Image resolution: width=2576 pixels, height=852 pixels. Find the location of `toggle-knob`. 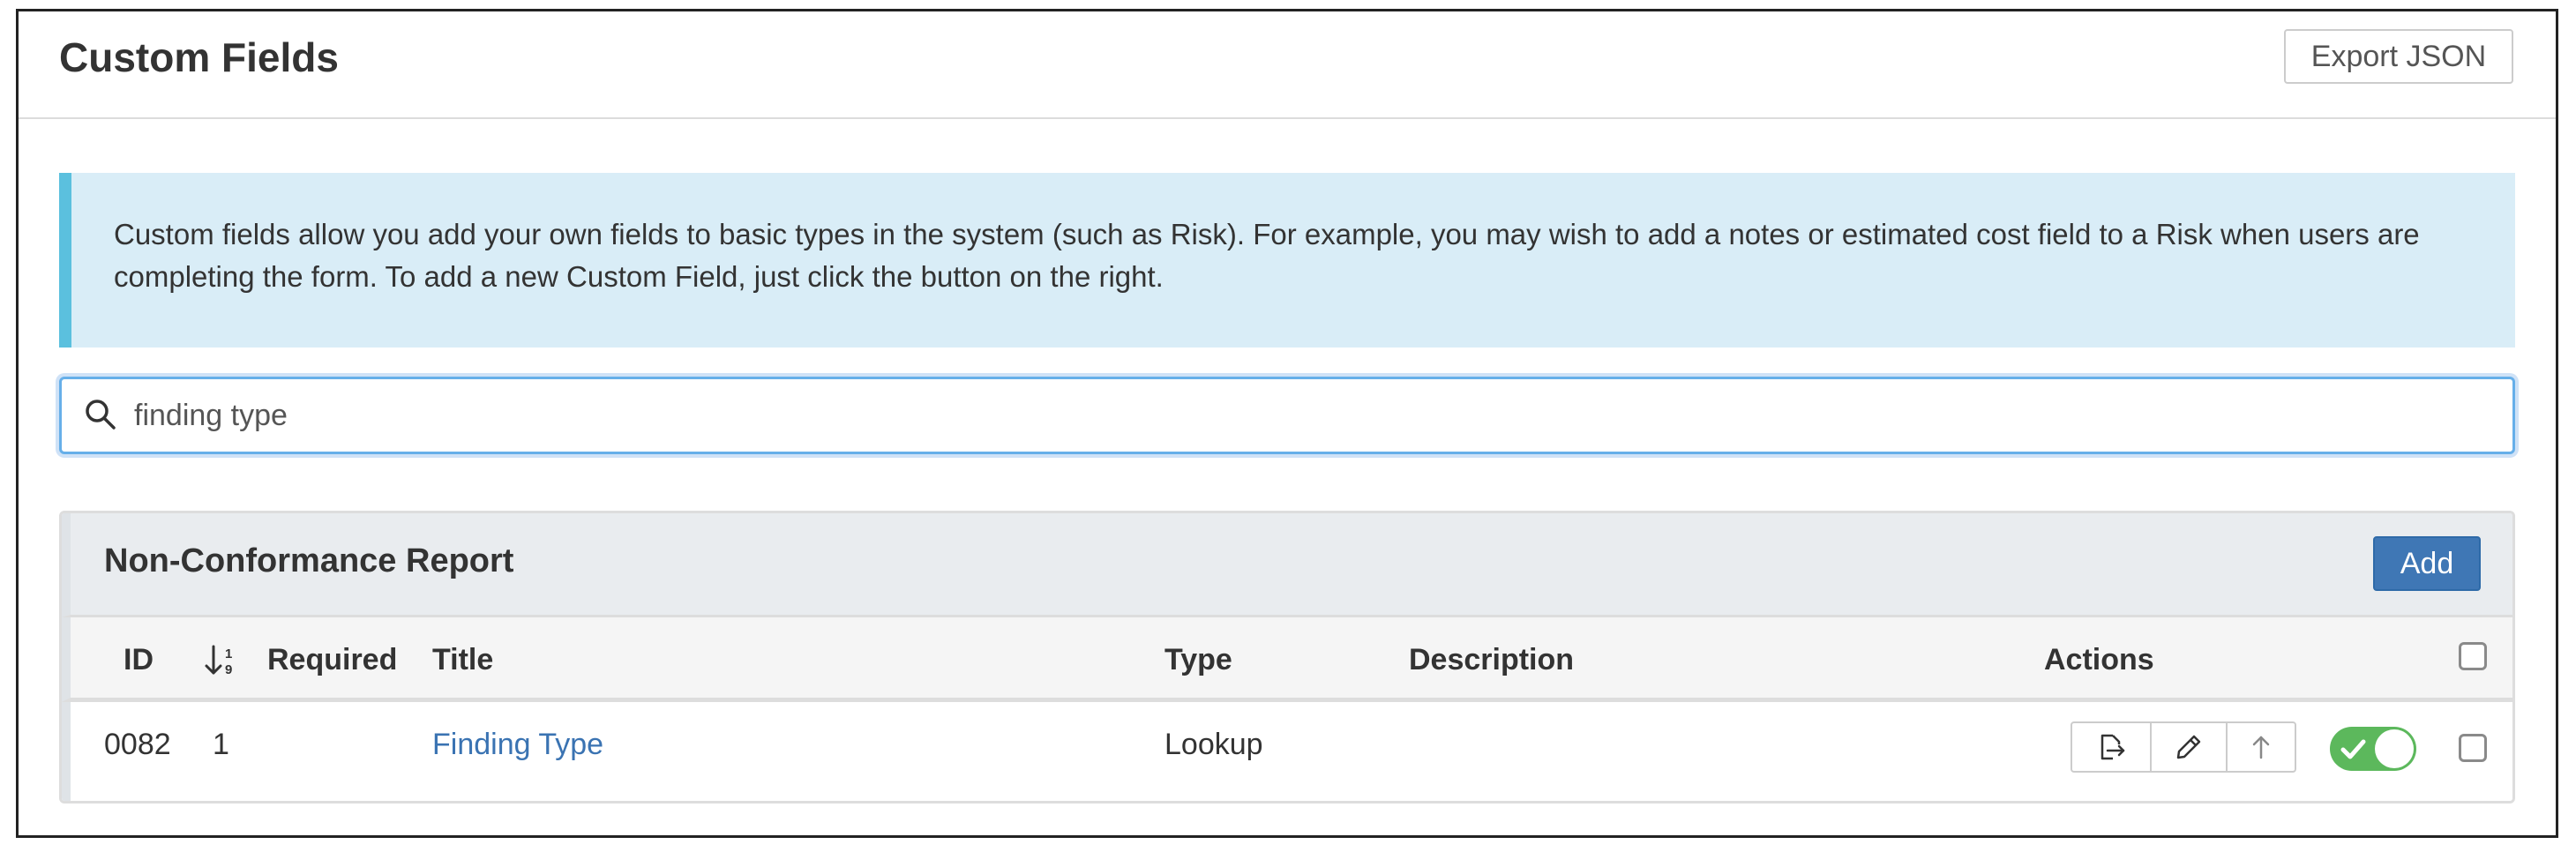

toggle-knob is located at coordinates (2395, 748).